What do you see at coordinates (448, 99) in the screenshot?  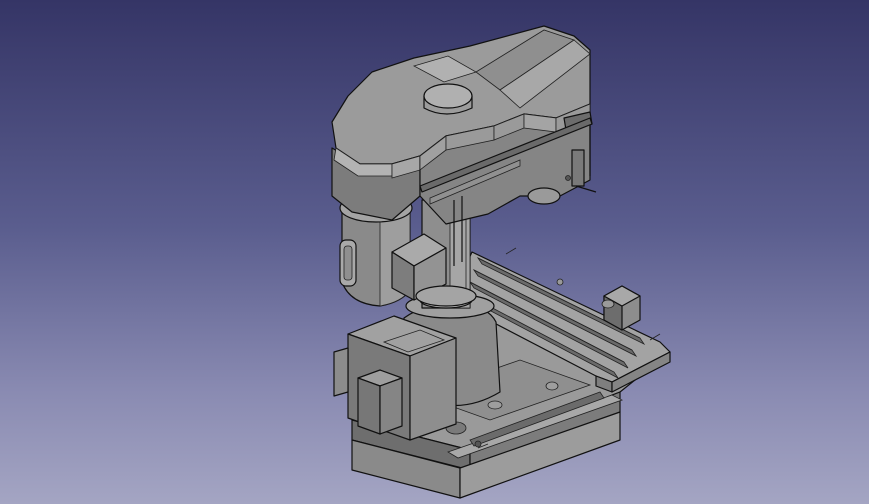 I see `head-cap` at bounding box center [448, 99].